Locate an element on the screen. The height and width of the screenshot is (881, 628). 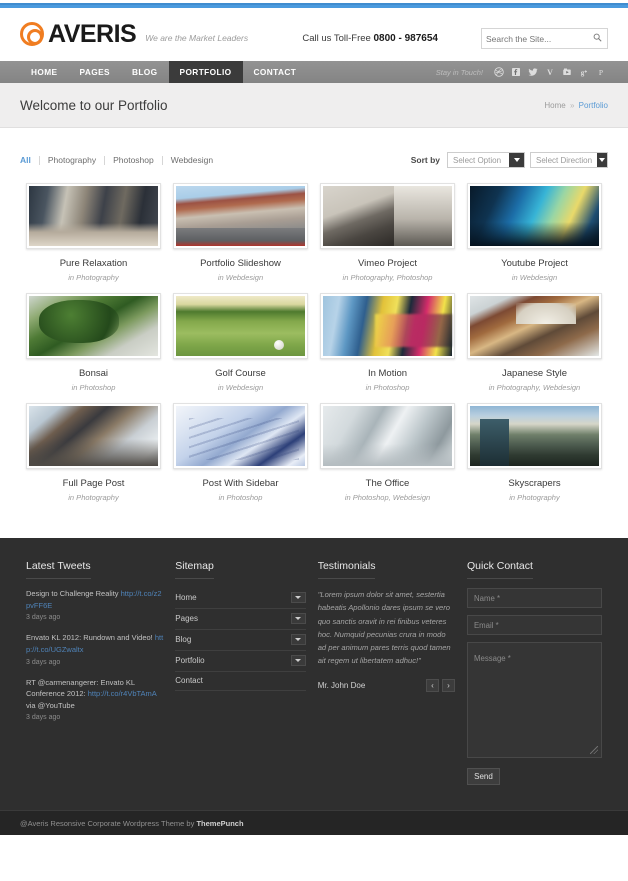
testimonial-nav: ‹ › is located at coordinates (440, 685).